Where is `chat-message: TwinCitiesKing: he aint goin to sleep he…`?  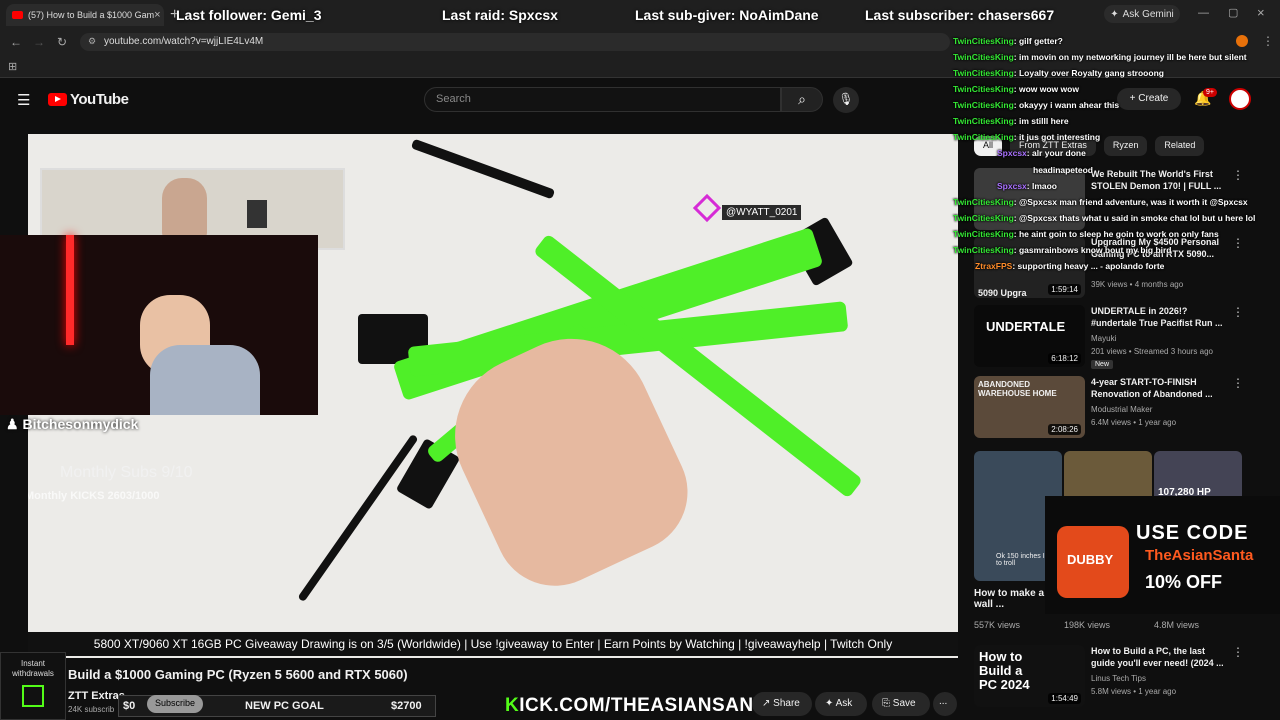
chat-message: TwinCitiesKing: he aint goin to sleep he… is located at coordinates (1086, 234).